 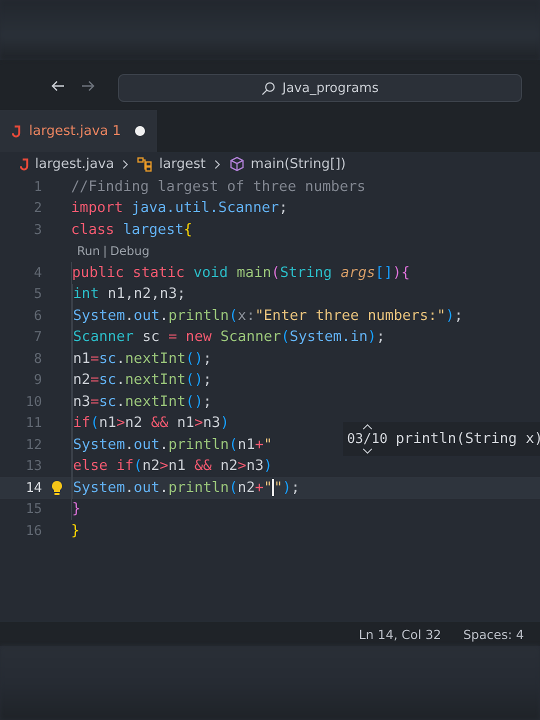 What do you see at coordinates (358, 272) in the screenshot?
I see `code-parameter: args` at bounding box center [358, 272].